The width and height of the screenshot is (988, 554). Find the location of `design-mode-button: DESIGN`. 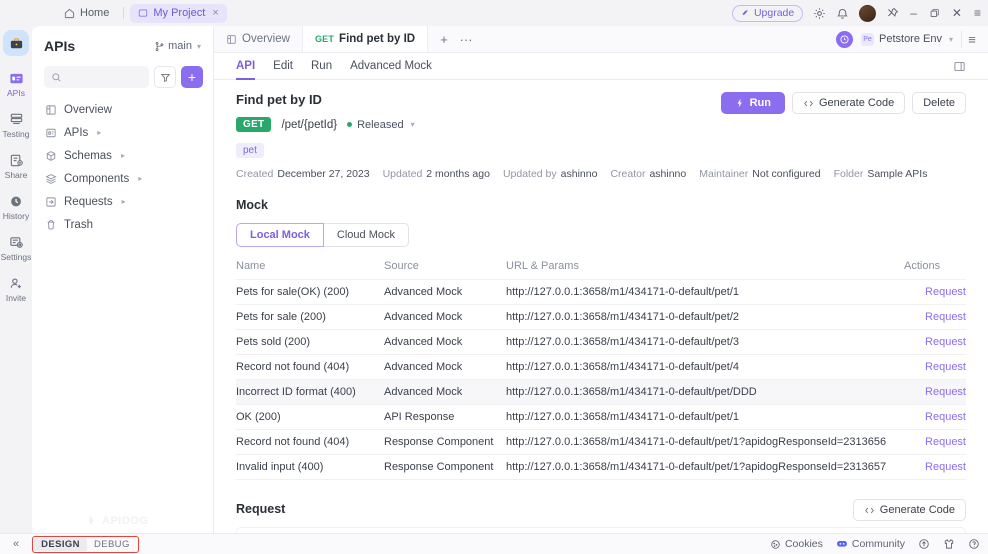

design-mode-button: DESIGN is located at coordinates (60, 544).